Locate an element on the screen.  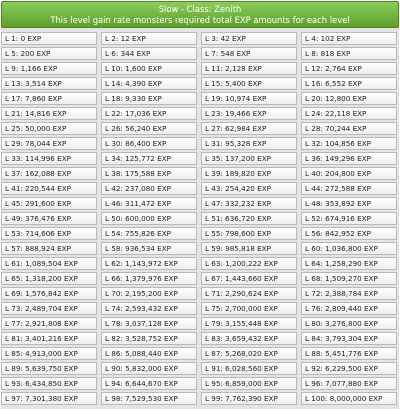
level-exp-cell: L 23: 19,466 EXP is located at coordinates (249, 113).